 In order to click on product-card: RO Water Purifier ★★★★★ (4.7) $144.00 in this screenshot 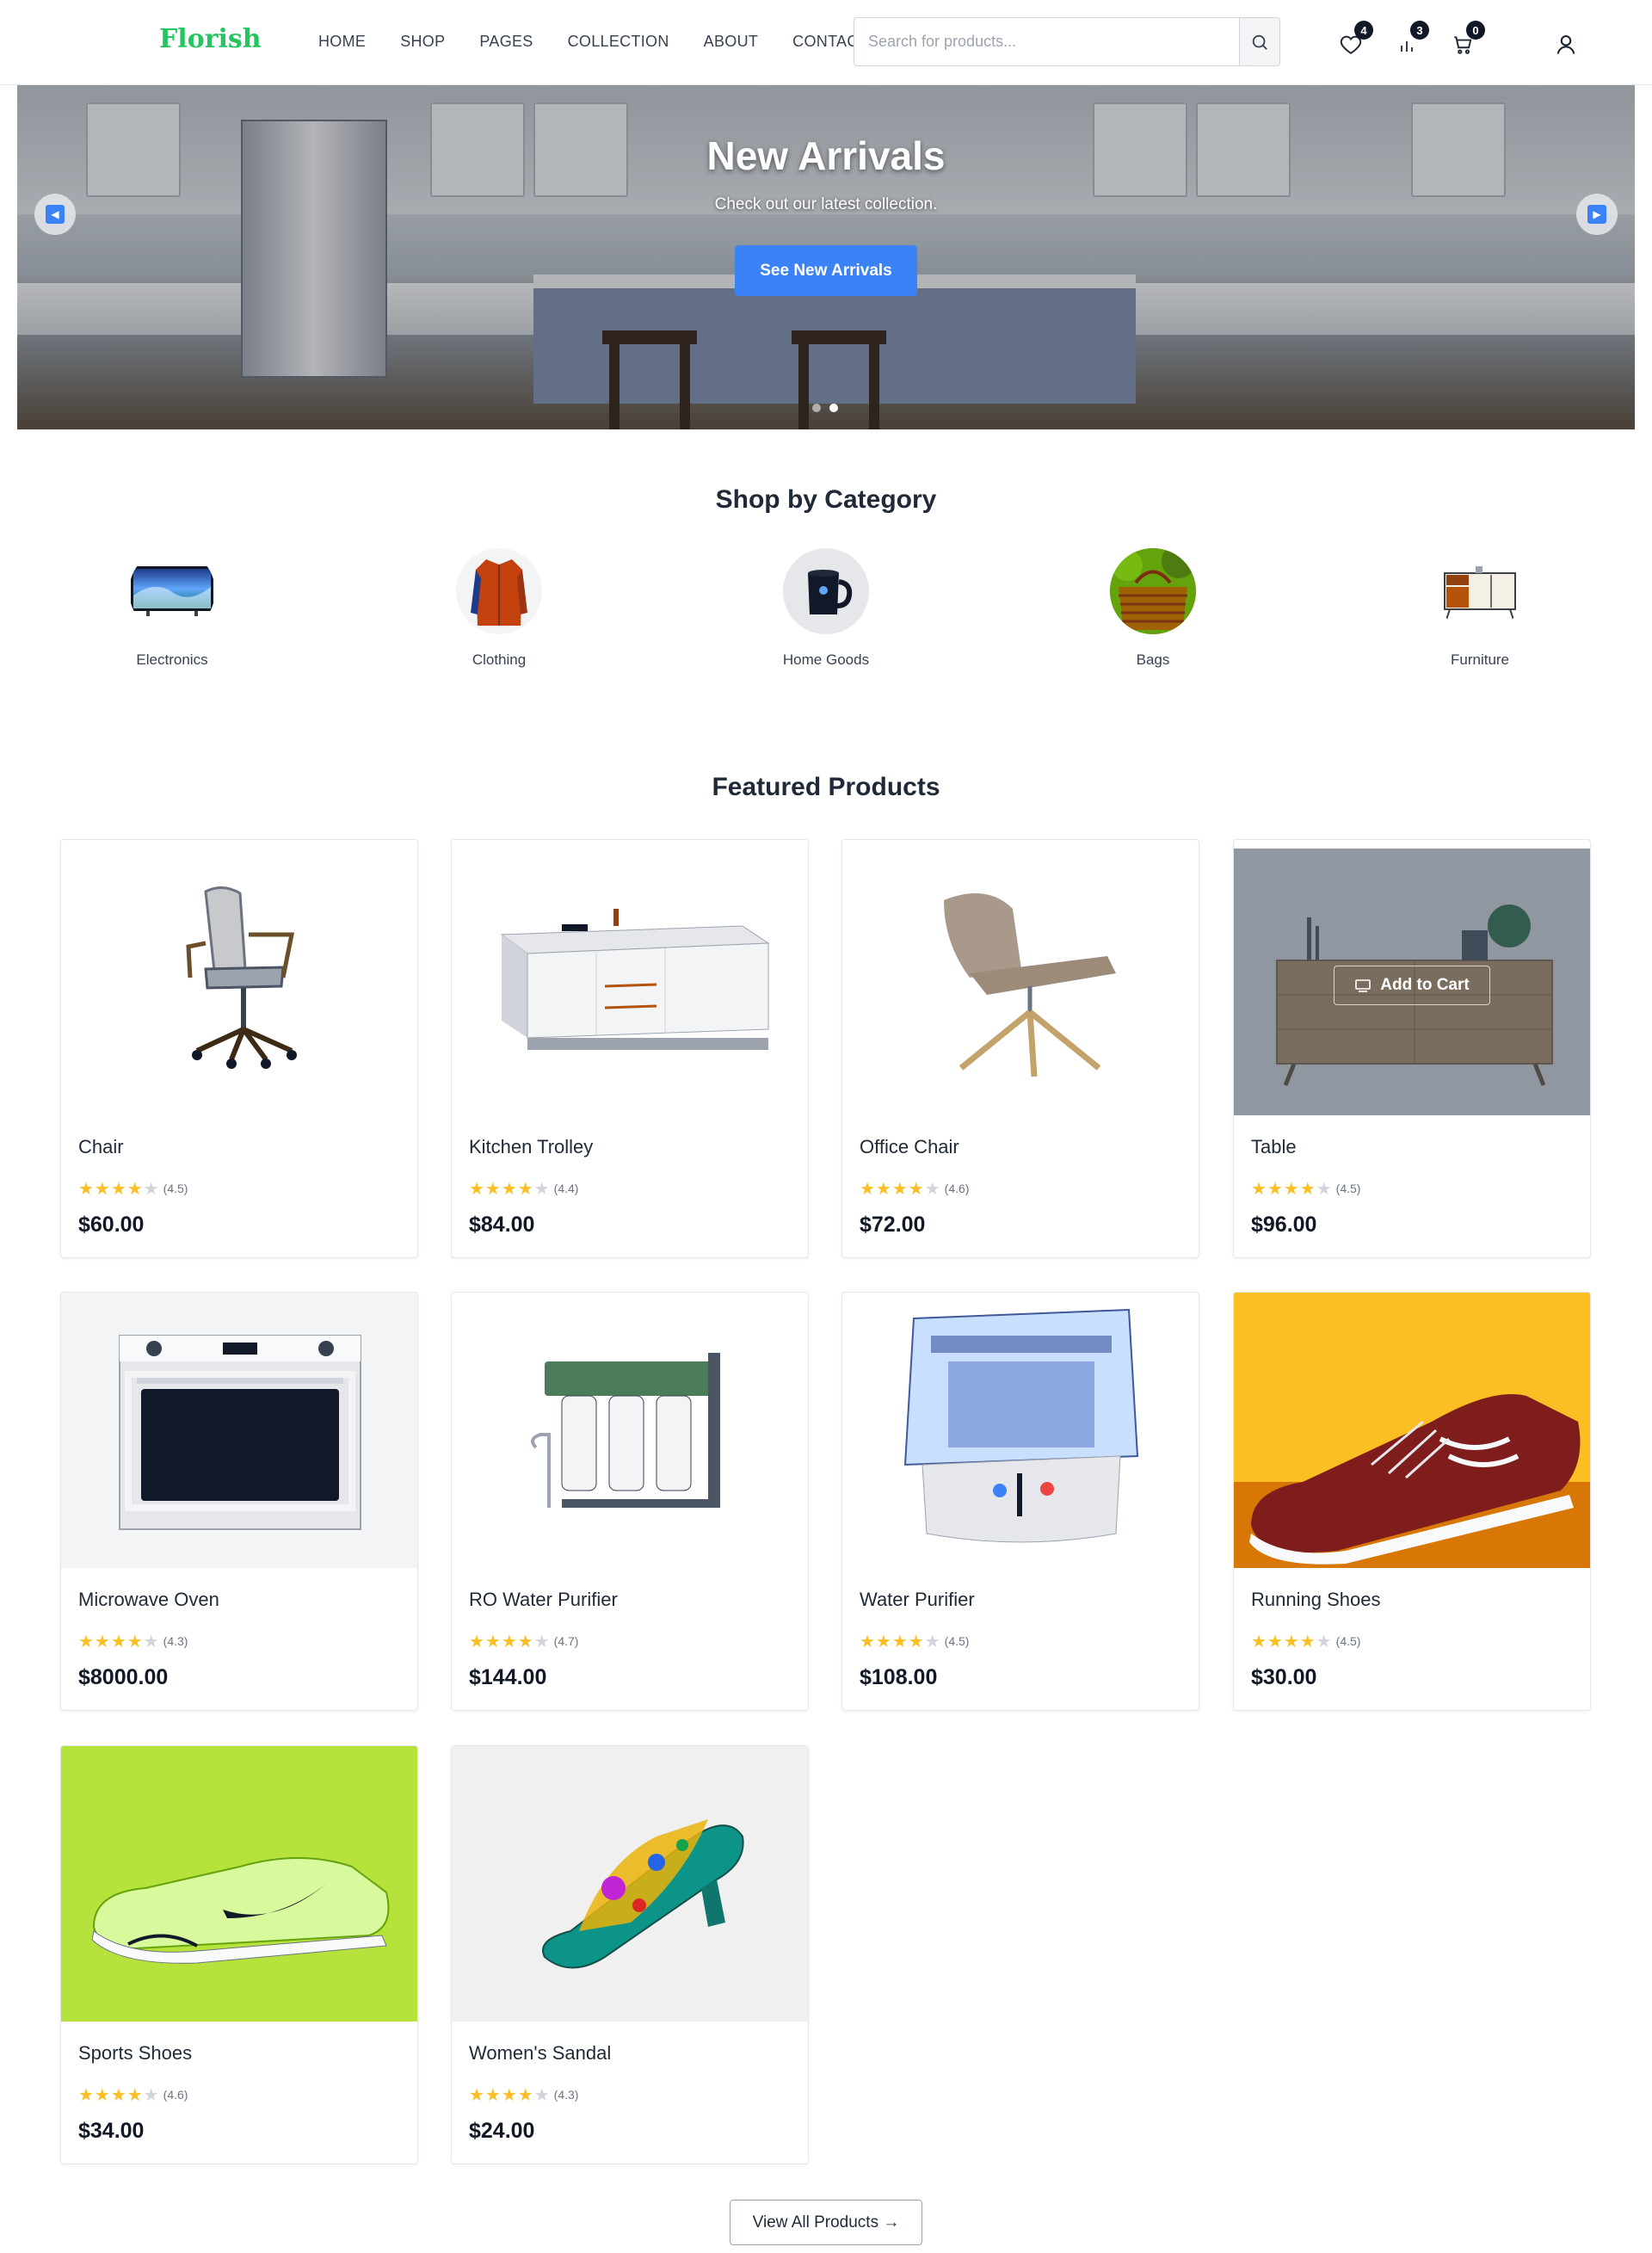, I will do `click(630, 1501)`.